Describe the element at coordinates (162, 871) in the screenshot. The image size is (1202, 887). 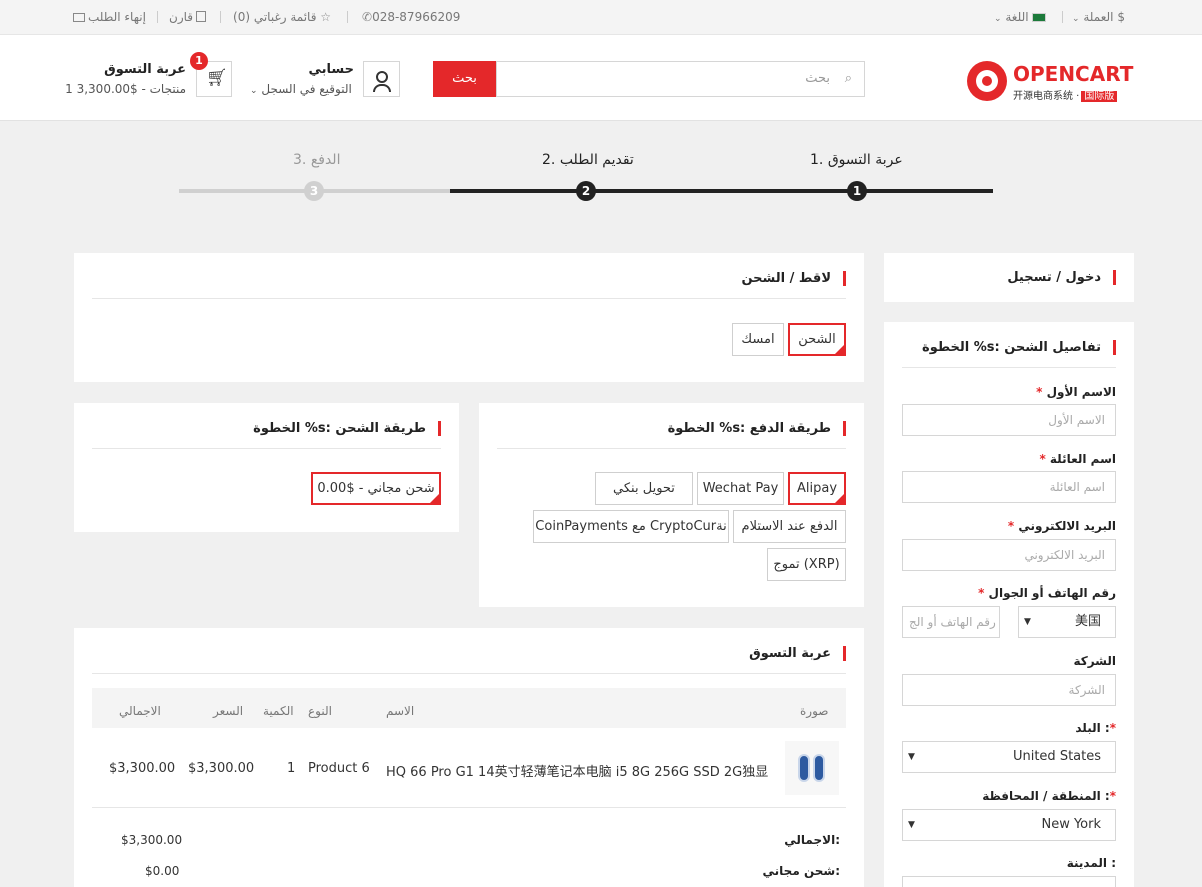
I see `shipping-total-value: $0.00` at that location.